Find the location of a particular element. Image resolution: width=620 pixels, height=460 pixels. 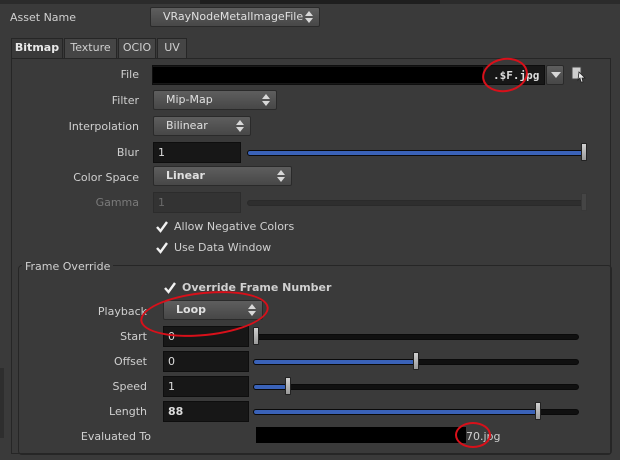

length-slider-fill is located at coordinates (397, 412).